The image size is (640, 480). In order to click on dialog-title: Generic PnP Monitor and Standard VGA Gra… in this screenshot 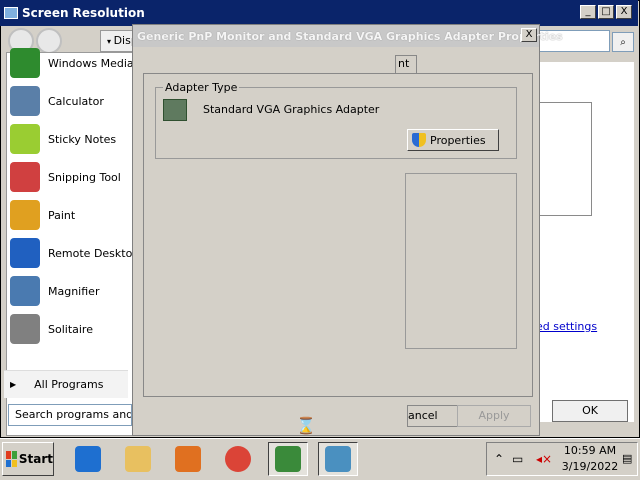, I will do `click(350, 36)`.